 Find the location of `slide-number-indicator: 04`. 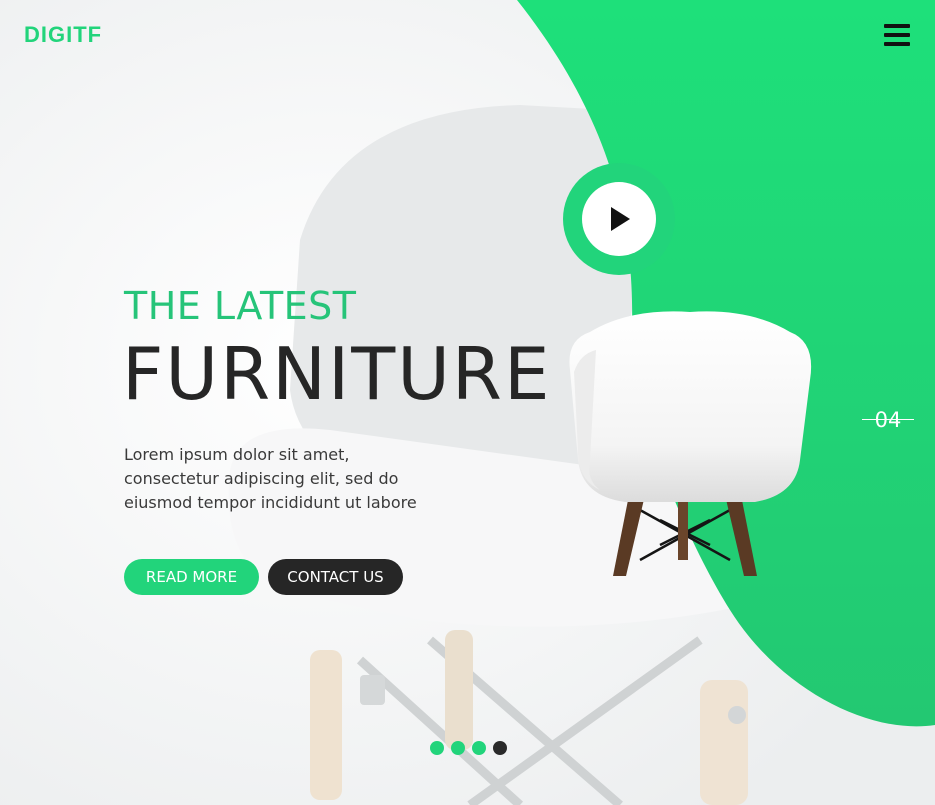

slide-number-indicator: 04 is located at coordinates (888, 420).